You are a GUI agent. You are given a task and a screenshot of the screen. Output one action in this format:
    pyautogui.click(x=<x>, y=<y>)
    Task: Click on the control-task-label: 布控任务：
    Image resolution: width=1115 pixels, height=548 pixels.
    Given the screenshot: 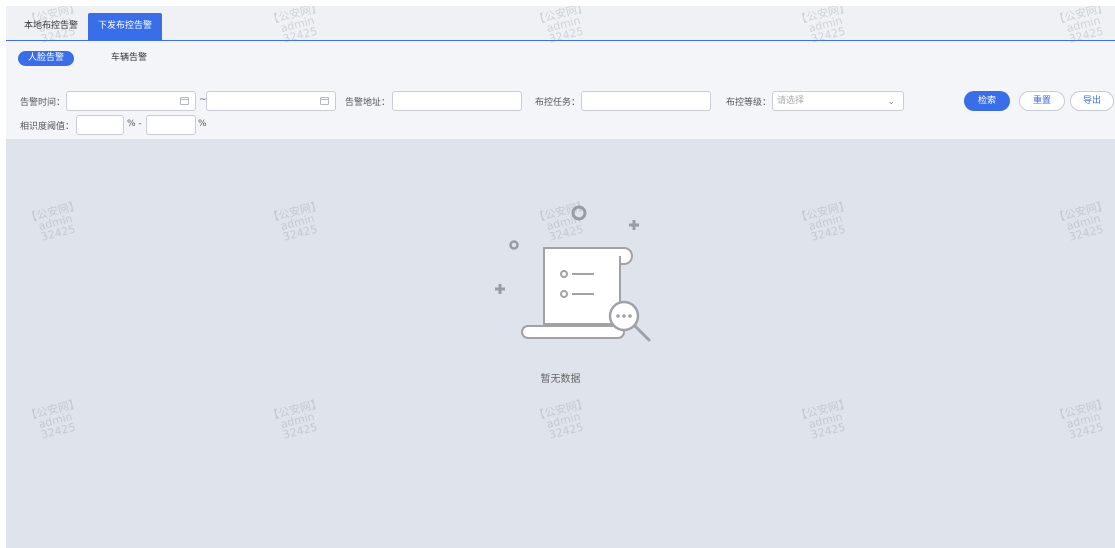 What is the action you would take?
    pyautogui.click(x=558, y=103)
    